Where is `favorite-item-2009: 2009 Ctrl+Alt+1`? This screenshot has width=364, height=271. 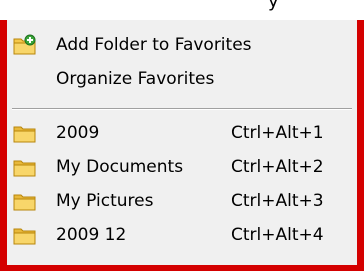 favorite-item-2009: 2009 Ctrl+Alt+1 is located at coordinates (182, 133).